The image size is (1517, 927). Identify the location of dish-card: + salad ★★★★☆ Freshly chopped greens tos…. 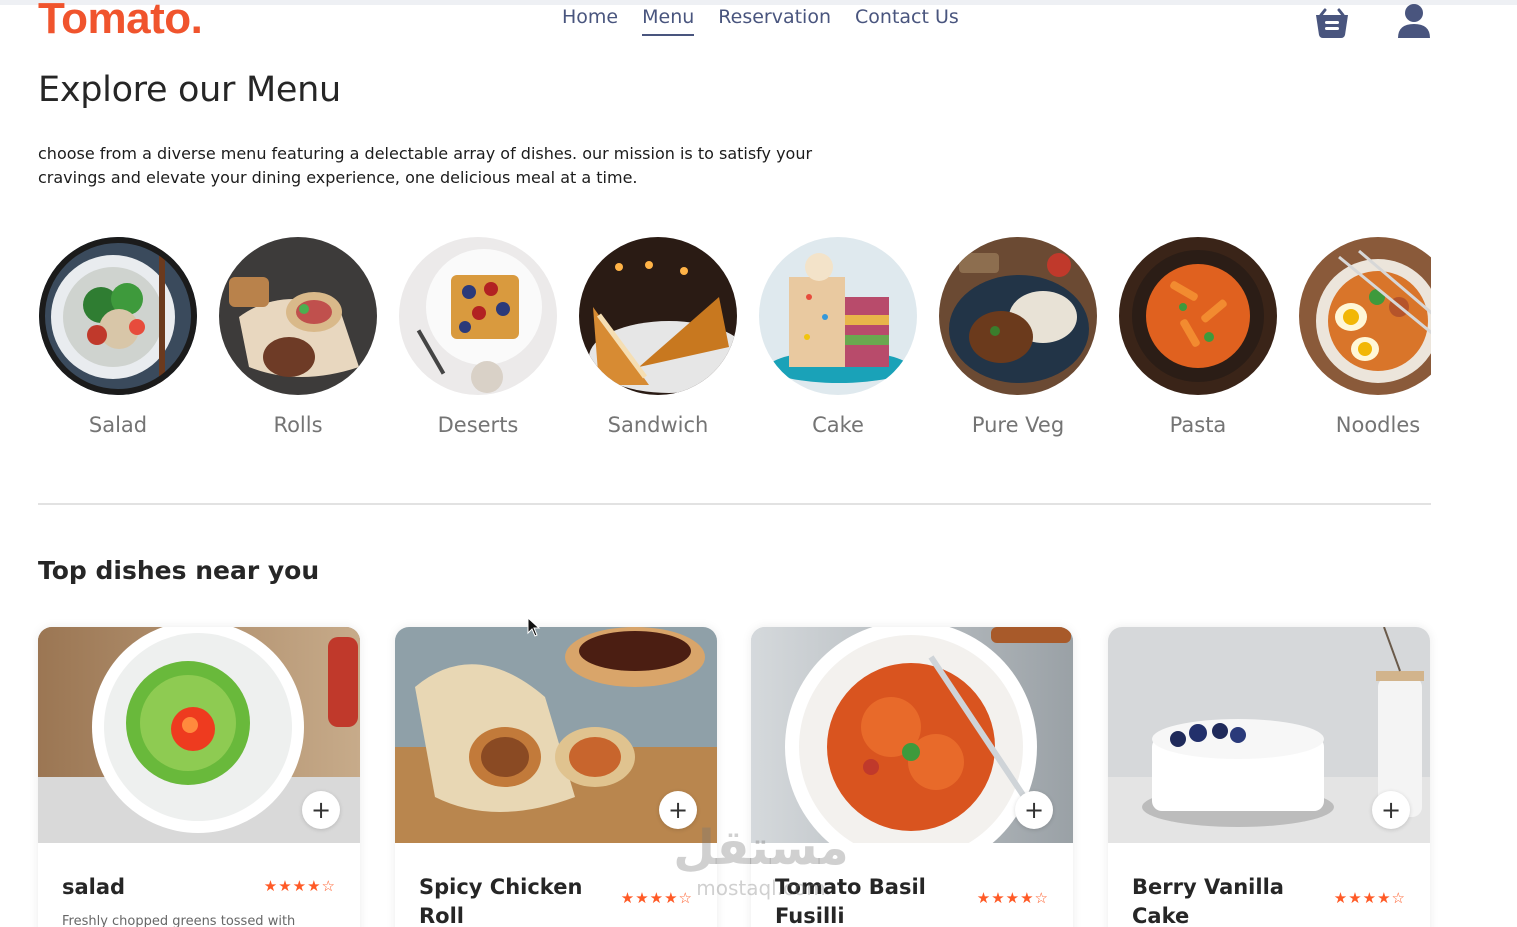
(199, 777).